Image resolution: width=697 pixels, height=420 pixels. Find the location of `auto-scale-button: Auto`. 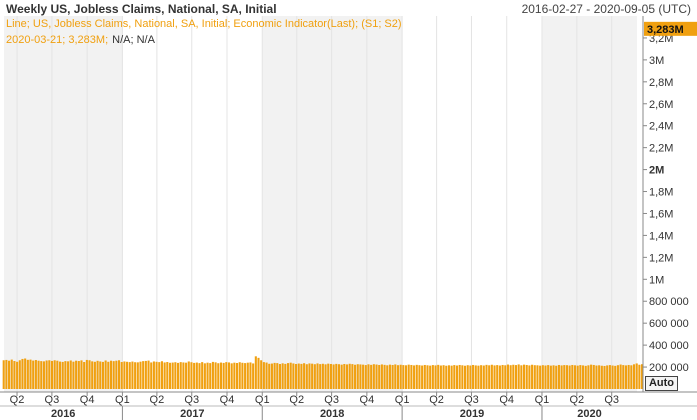

auto-scale-button: Auto is located at coordinates (661, 383).